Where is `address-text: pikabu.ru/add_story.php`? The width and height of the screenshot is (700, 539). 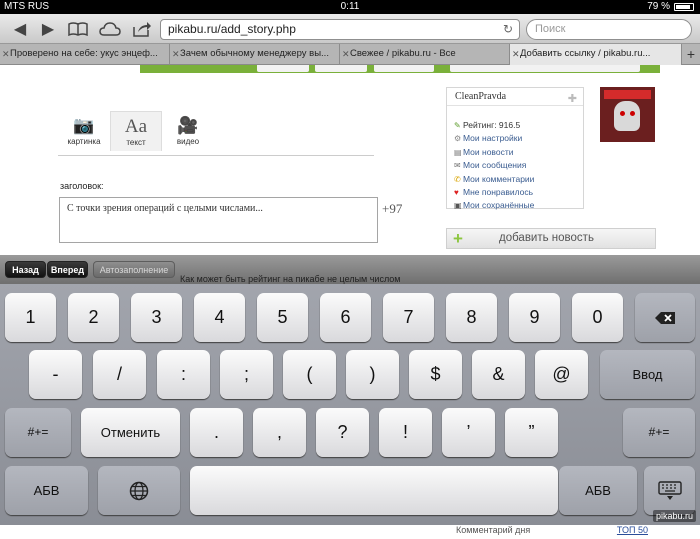
address-text: pikabu.ru/add_story.php is located at coordinates (232, 29).